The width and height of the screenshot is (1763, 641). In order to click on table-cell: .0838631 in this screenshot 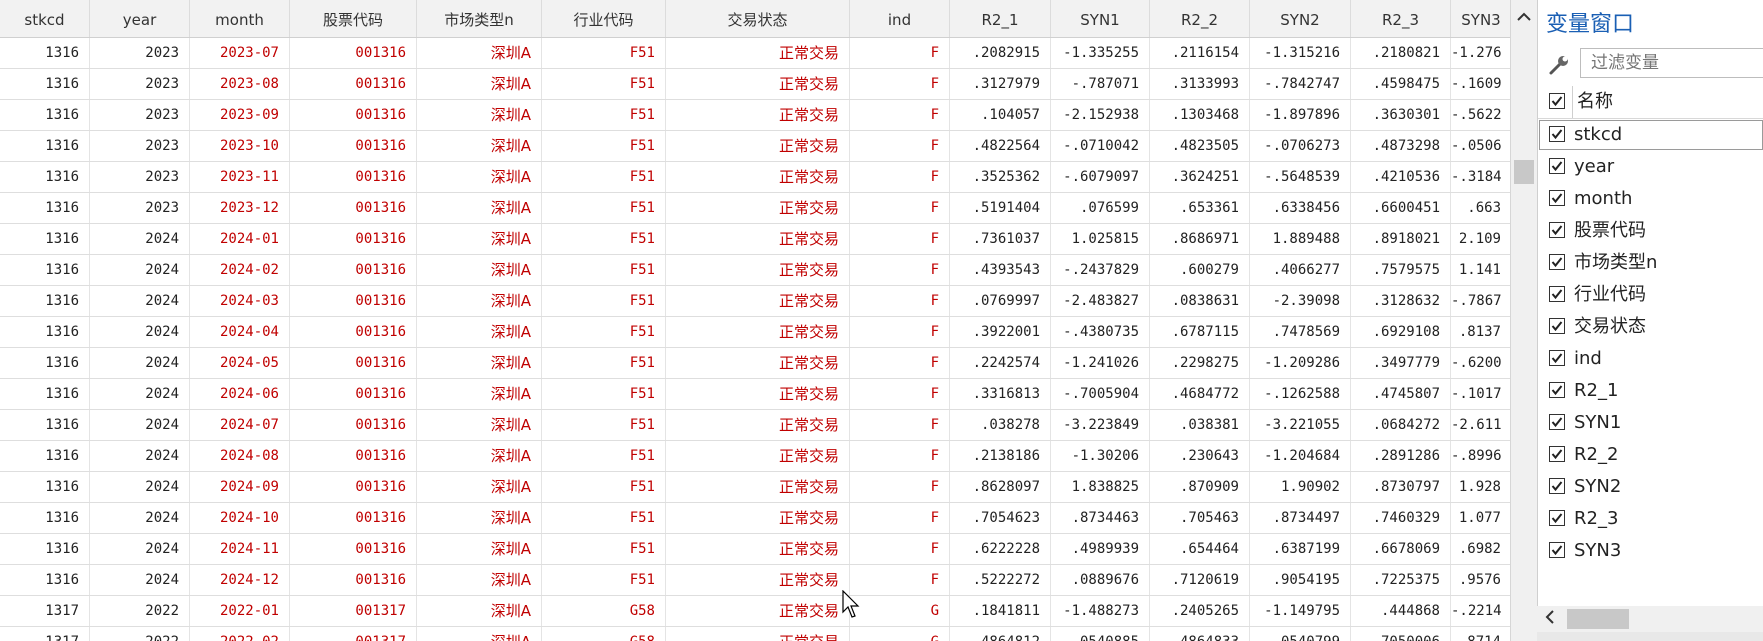, I will do `click(1200, 301)`.